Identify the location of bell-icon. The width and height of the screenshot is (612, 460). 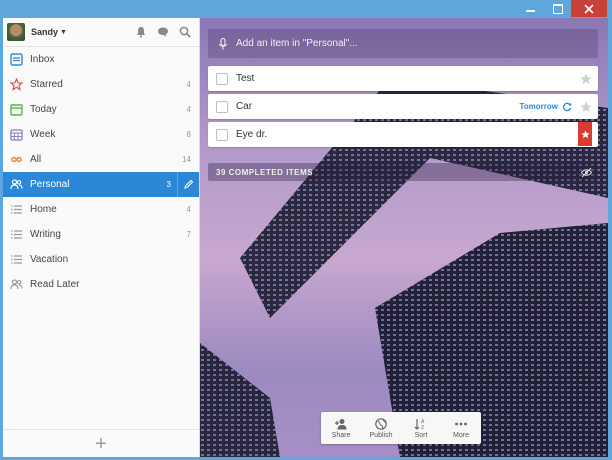
(141, 32).